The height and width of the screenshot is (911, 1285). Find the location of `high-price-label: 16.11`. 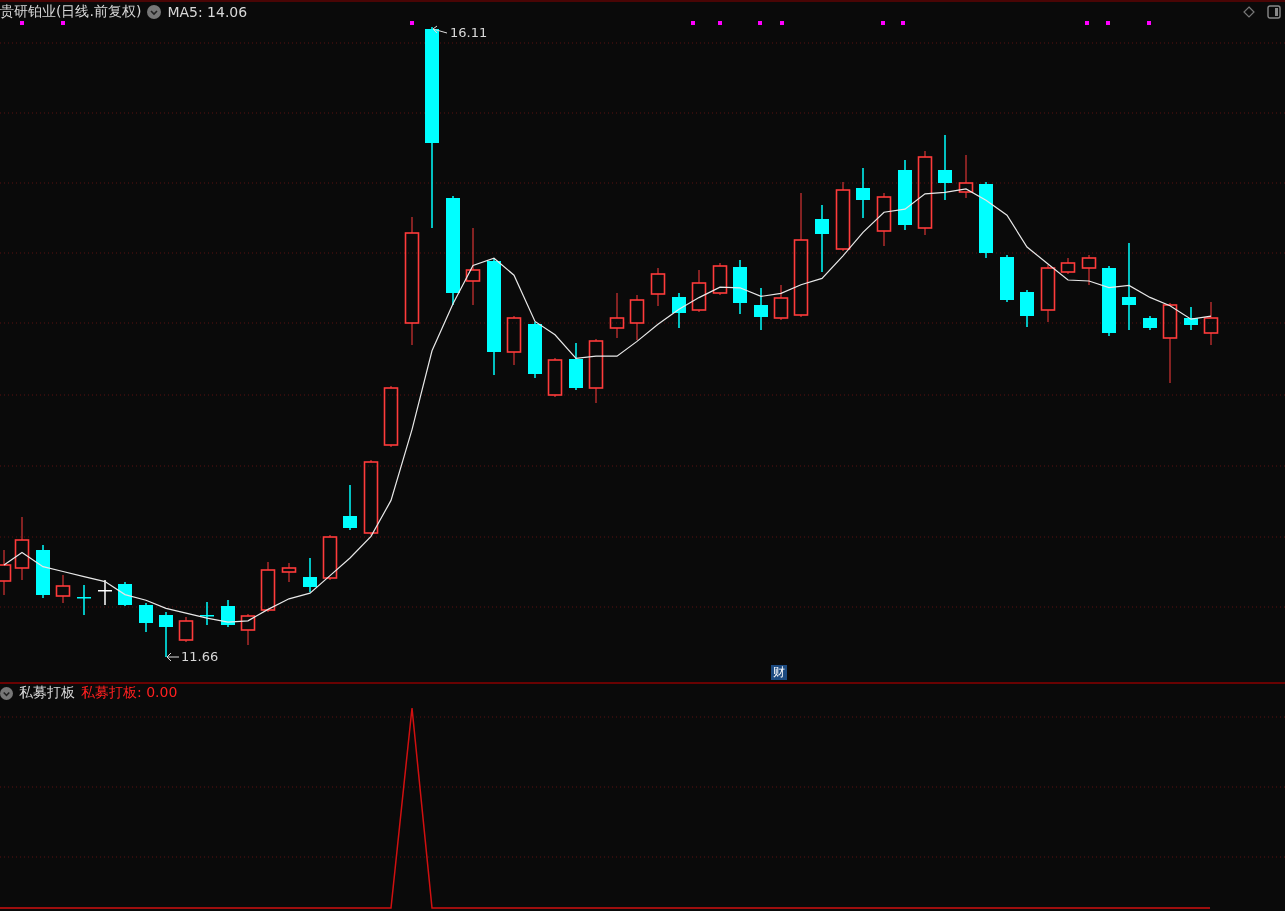

high-price-label: 16.11 is located at coordinates (469, 32).